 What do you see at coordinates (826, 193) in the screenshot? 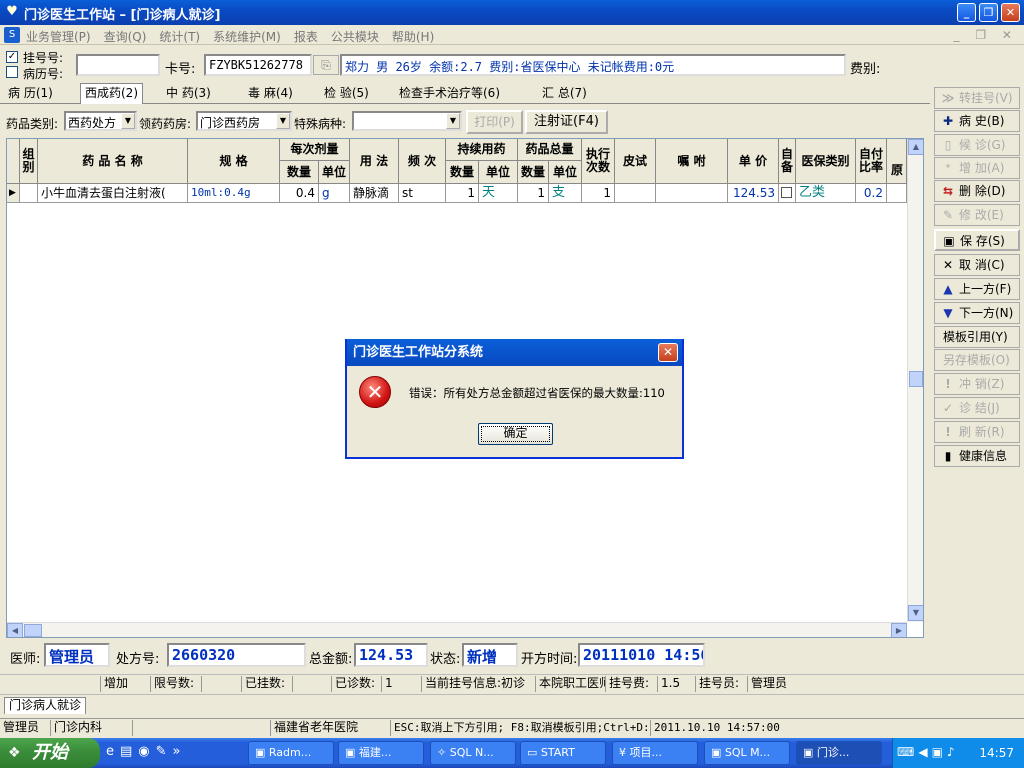
I see `cell-ins: 乙类` at bounding box center [826, 193].